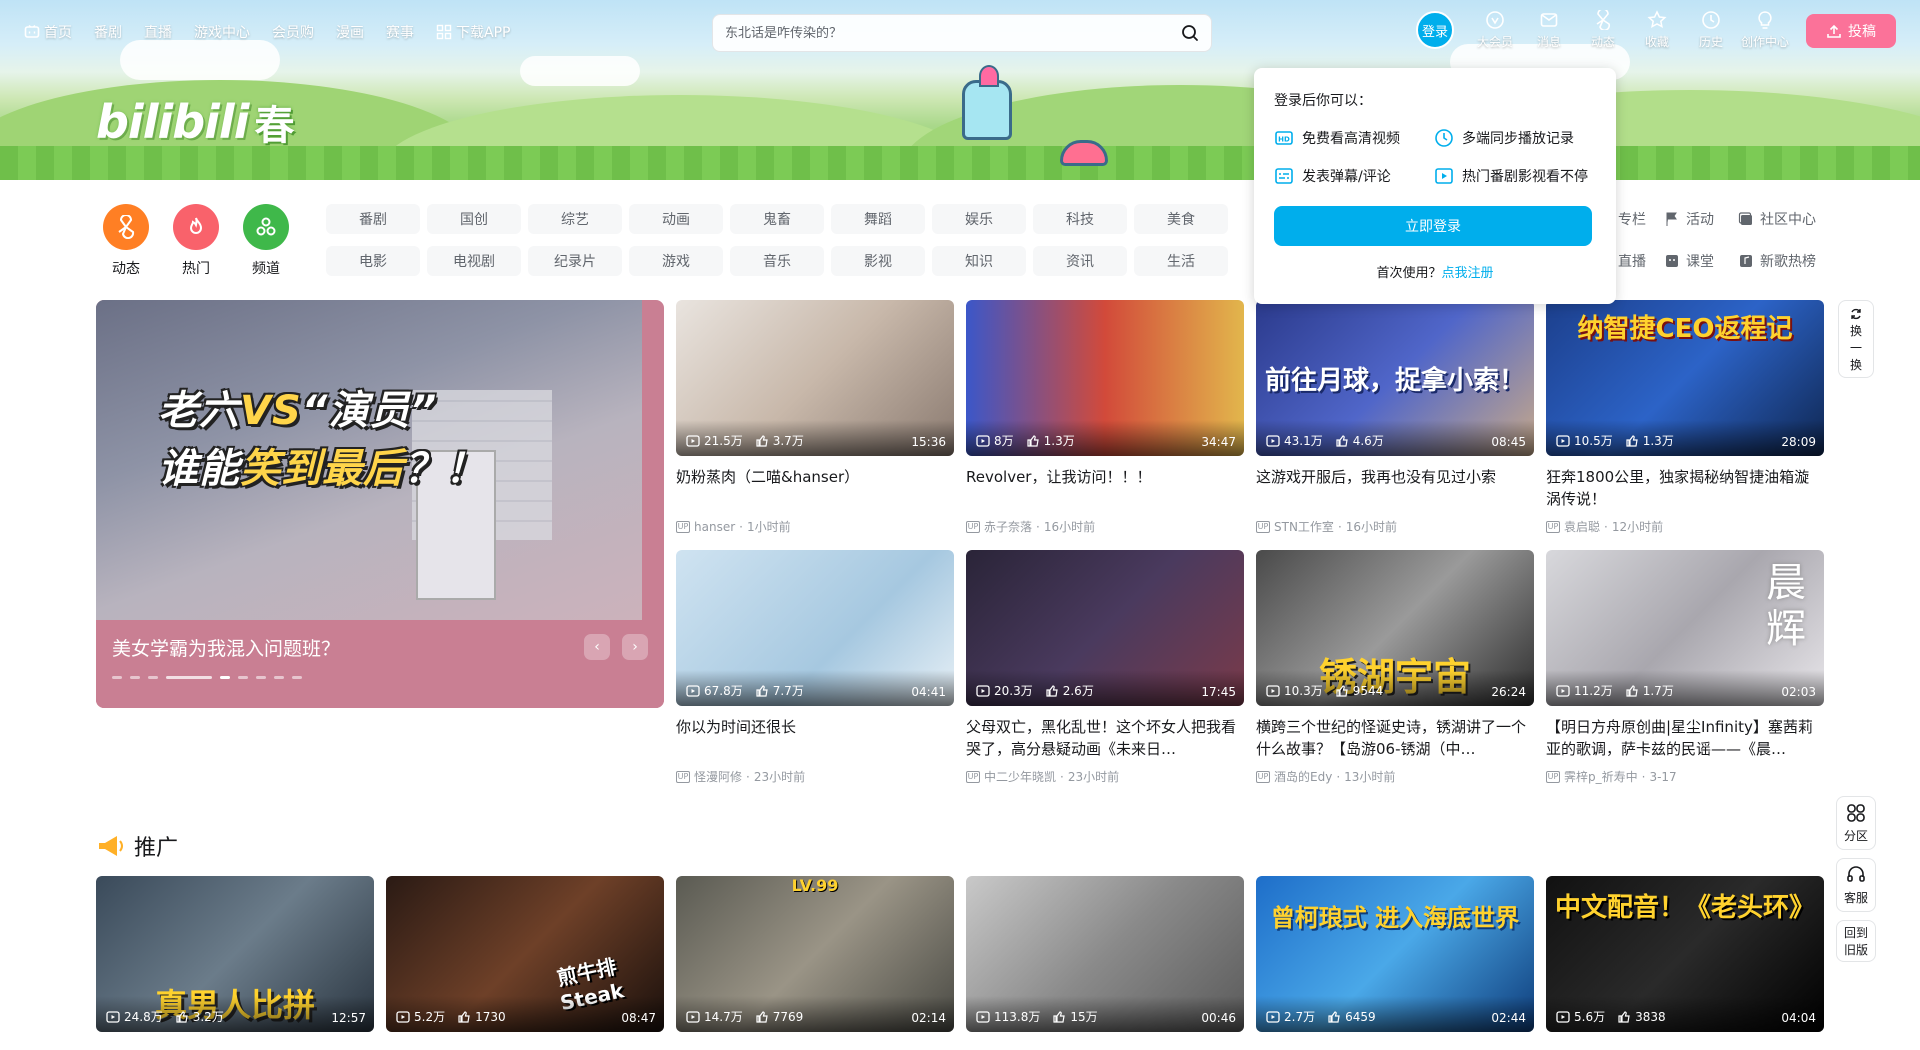 This screenshot has width=1920, height=1050. What do you see at coordinates (979, 261) in the screenshot?
I see `channel-tag: 知识` at bounding box center [979, 261].